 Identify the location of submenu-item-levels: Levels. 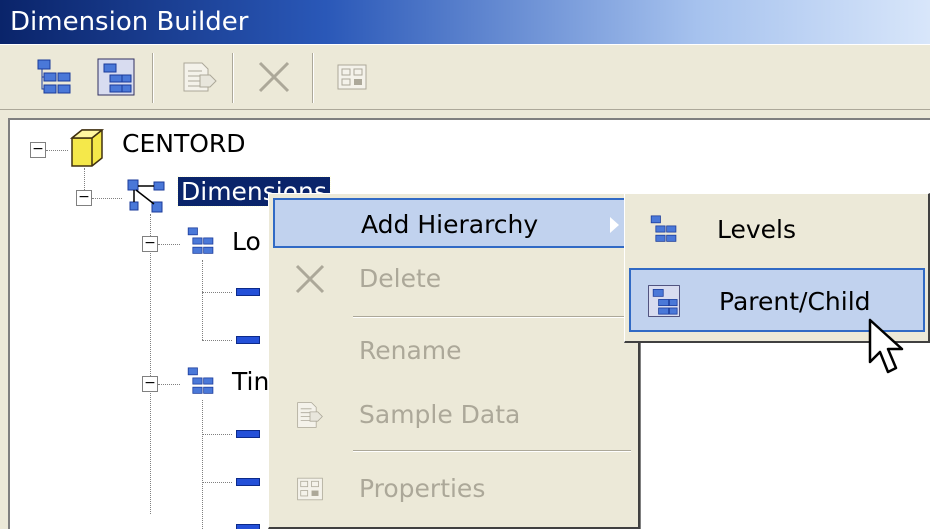
(777, 230).